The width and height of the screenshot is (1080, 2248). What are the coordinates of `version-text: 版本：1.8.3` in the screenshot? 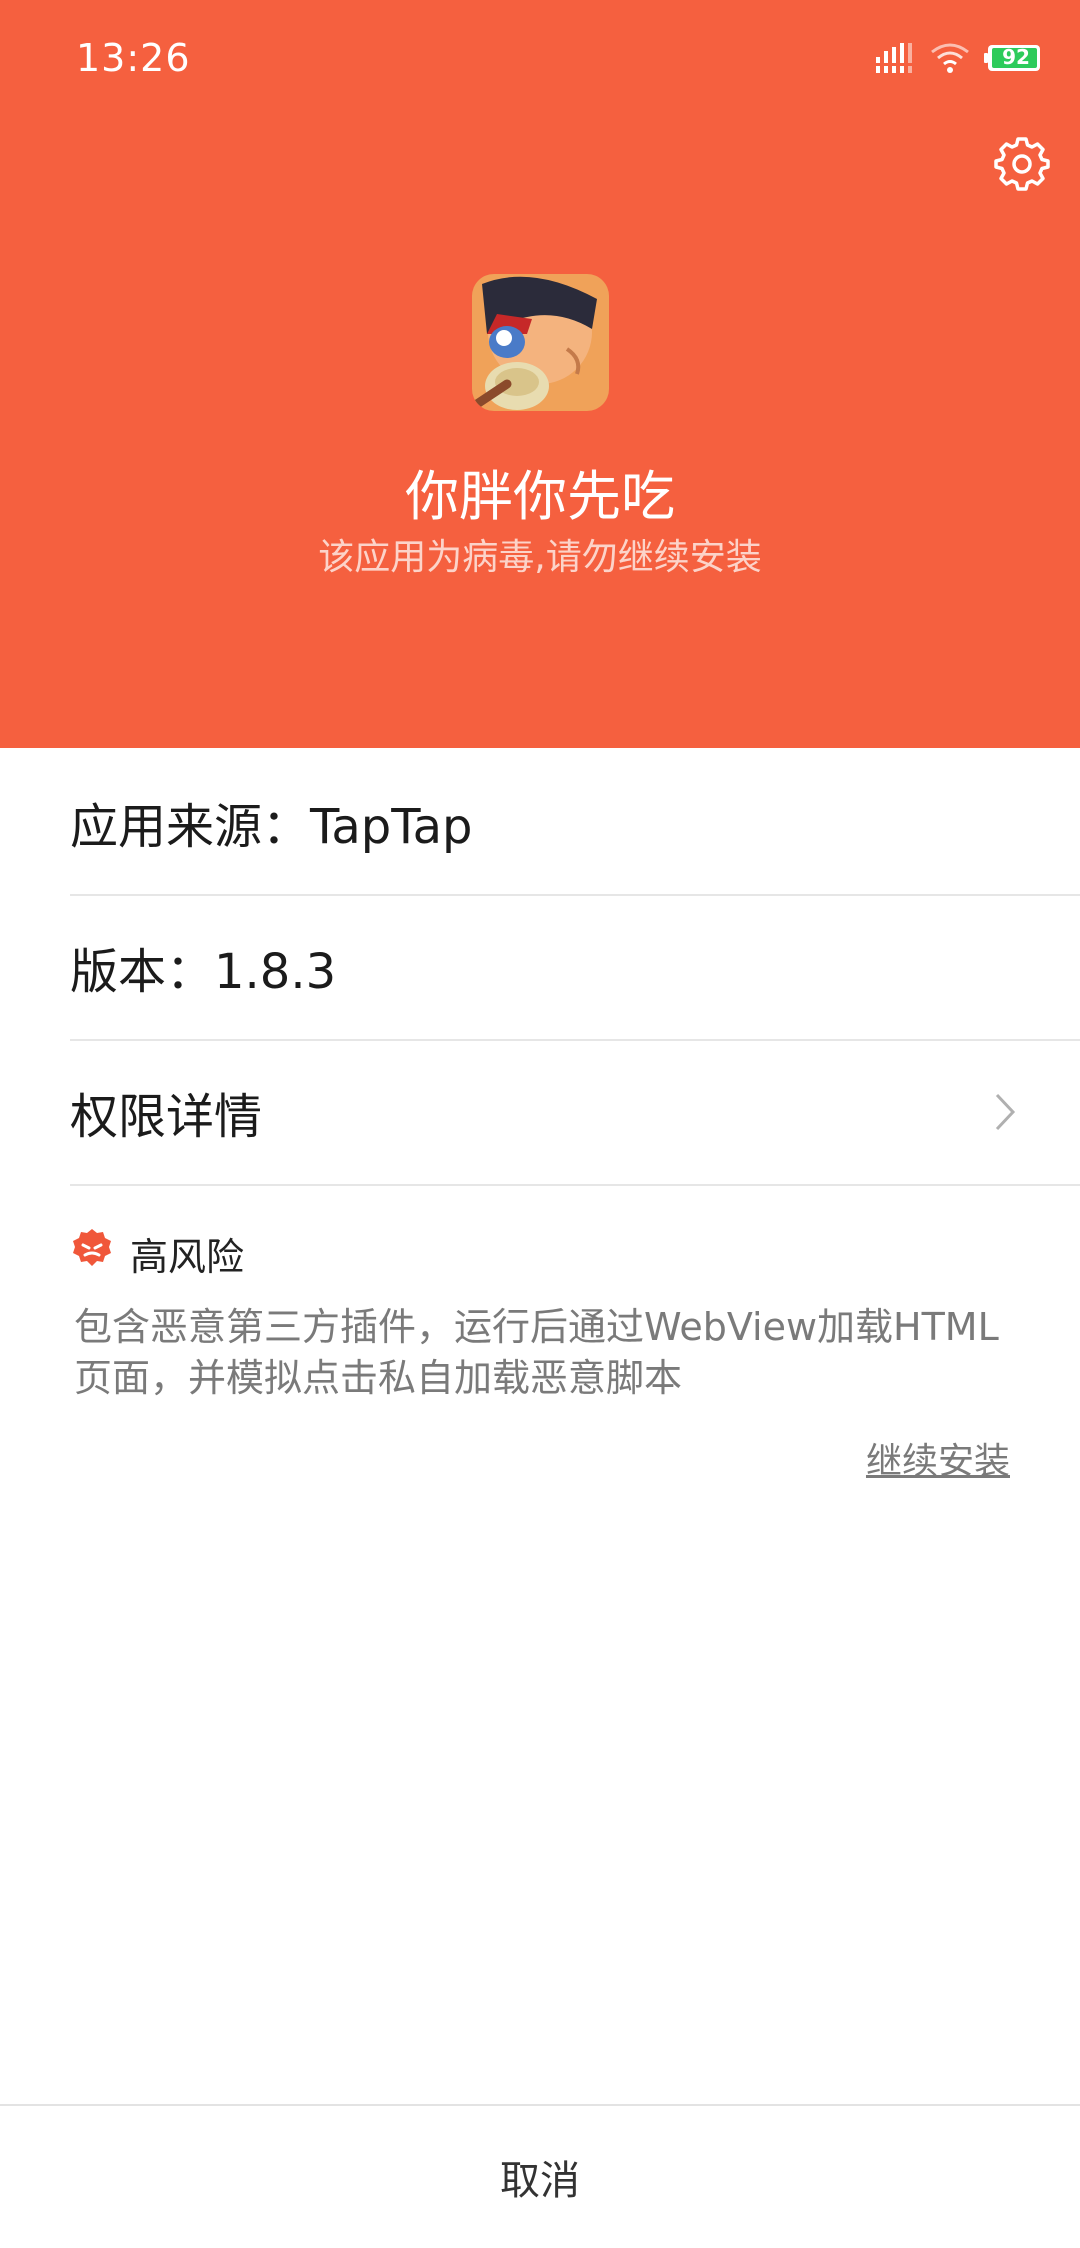 It's located at (203, 972).